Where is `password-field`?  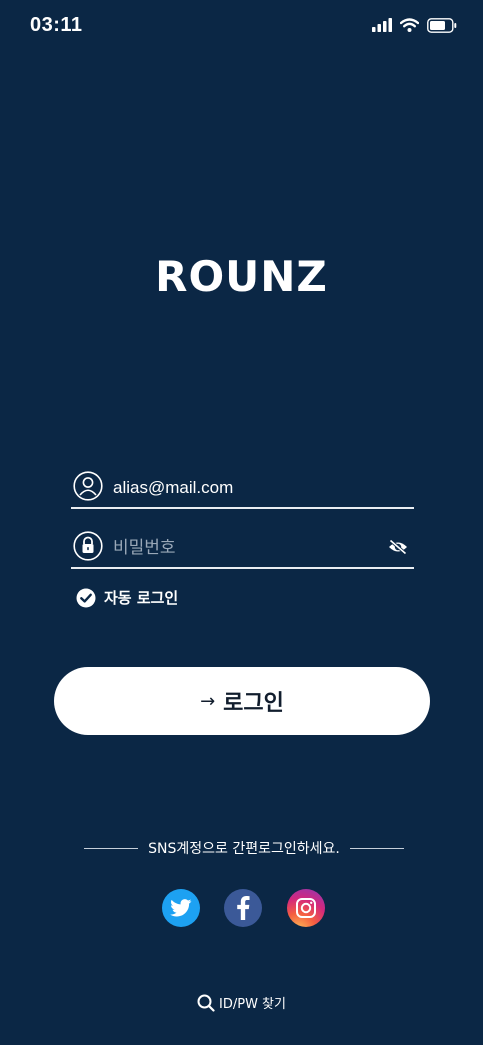 password-field is located at coordinates (242, 549).